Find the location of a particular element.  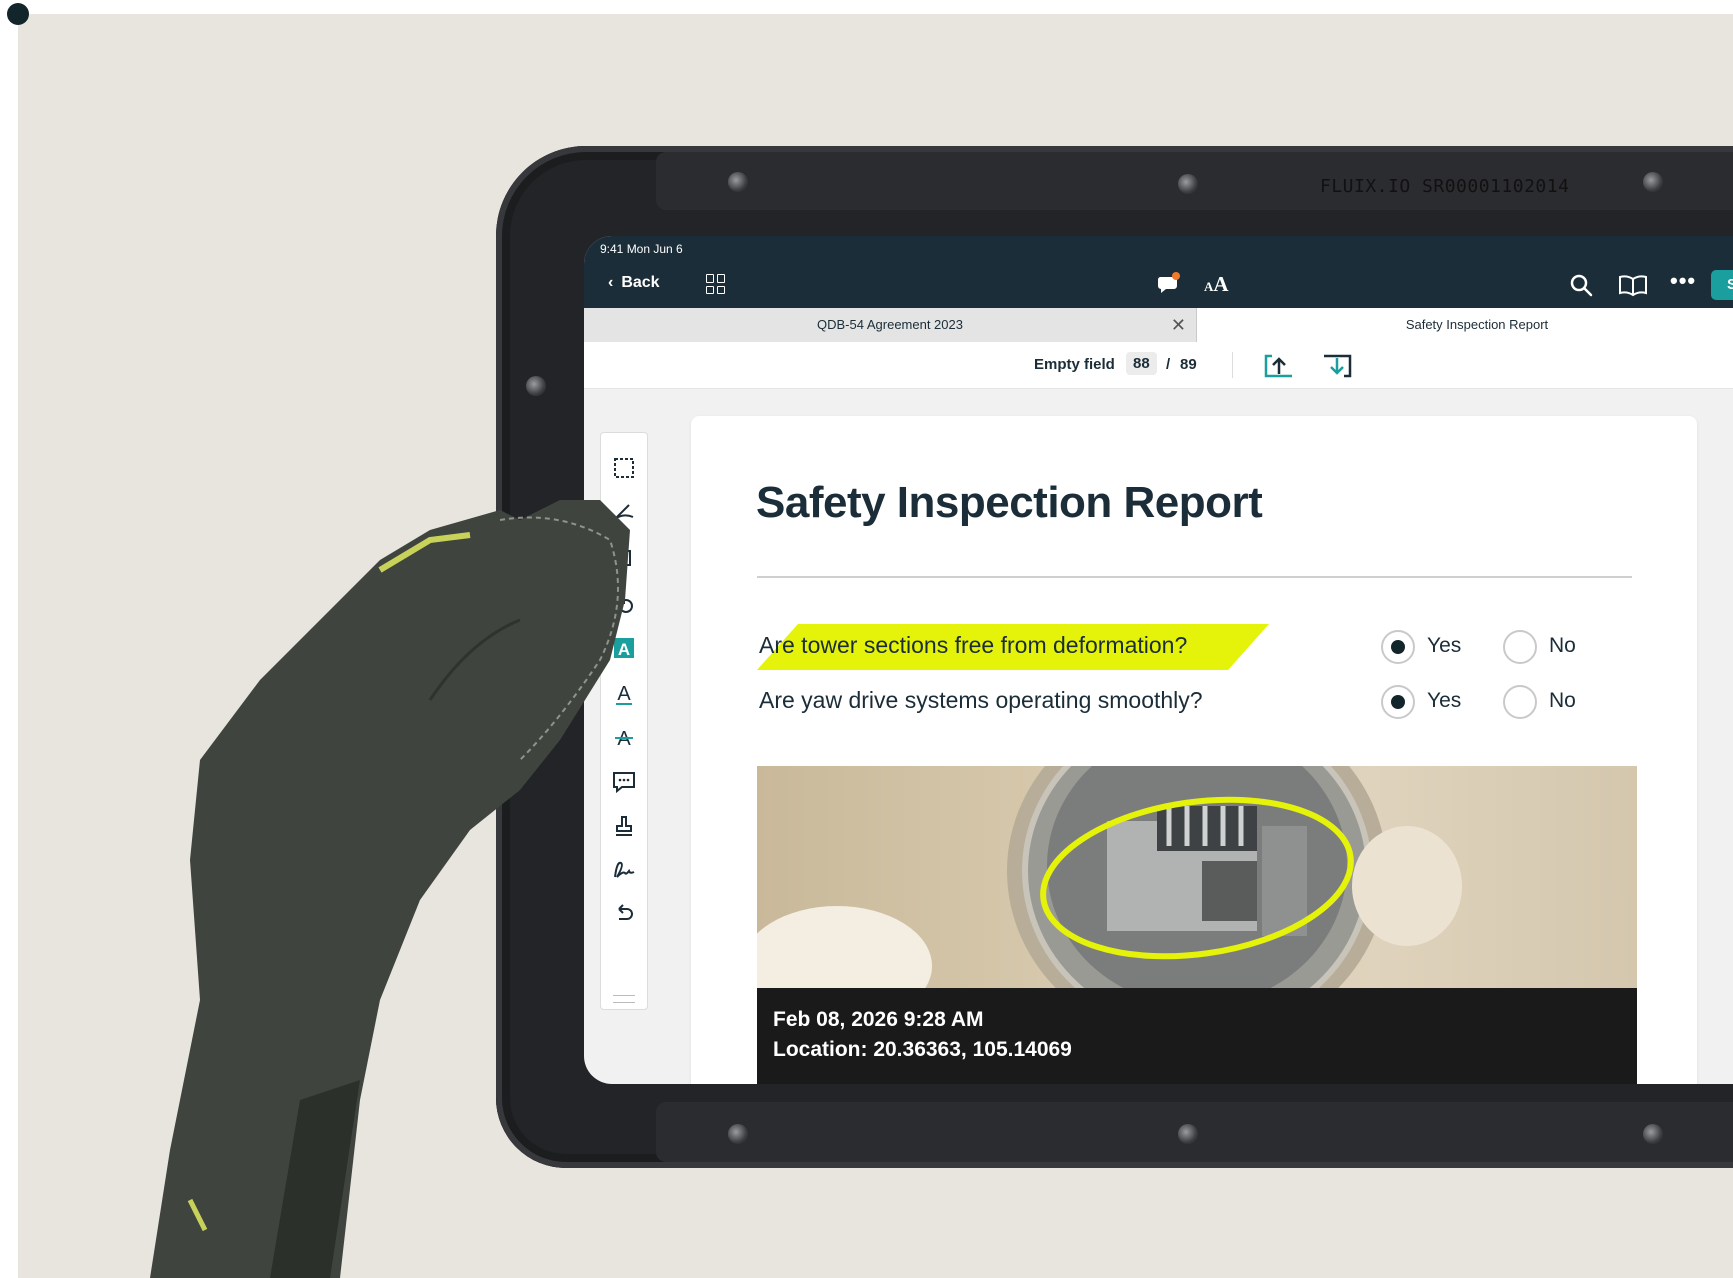

undo-icon is located at coordinates (624, 914).